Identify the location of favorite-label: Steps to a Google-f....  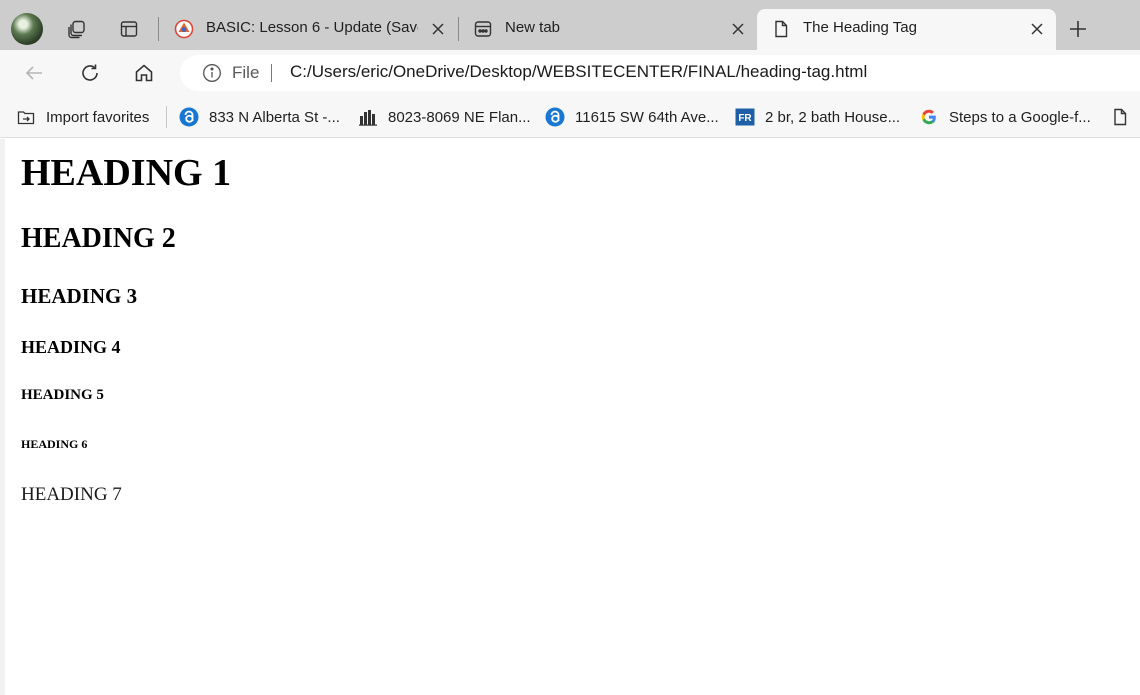
(1020, 117).